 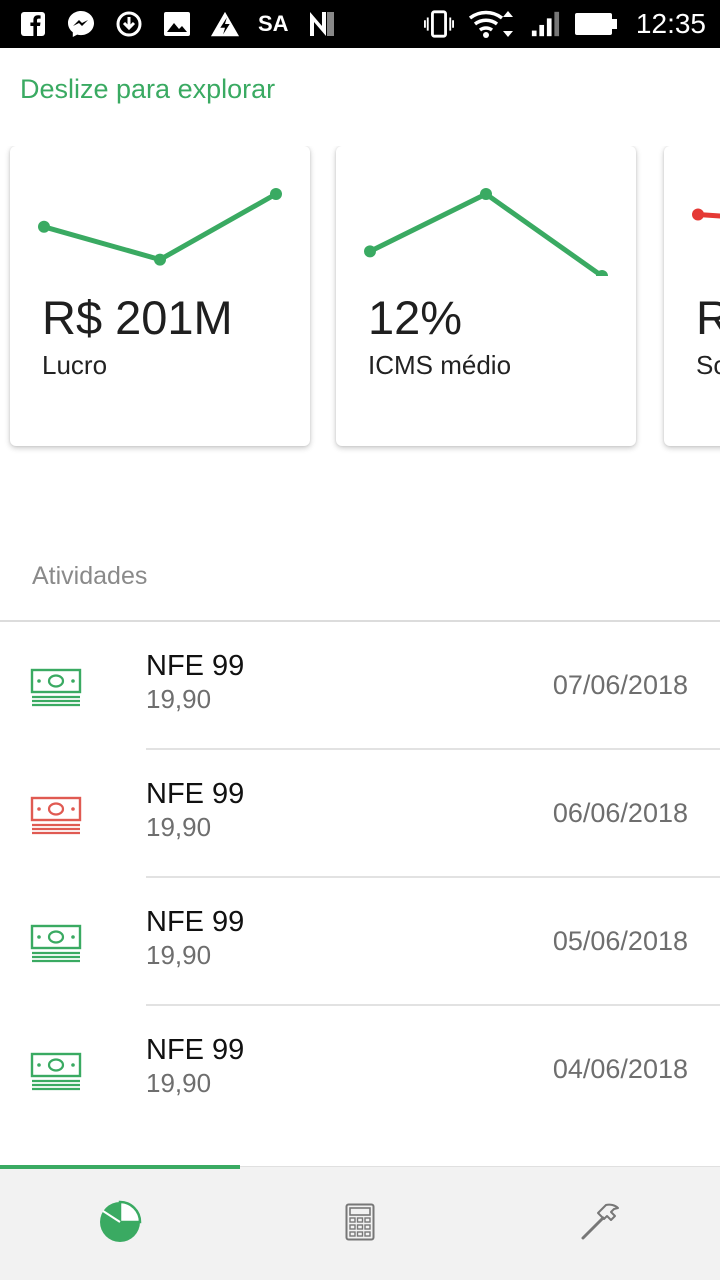 I want to click on status-time: 12:35, so click(x=670, y=23).